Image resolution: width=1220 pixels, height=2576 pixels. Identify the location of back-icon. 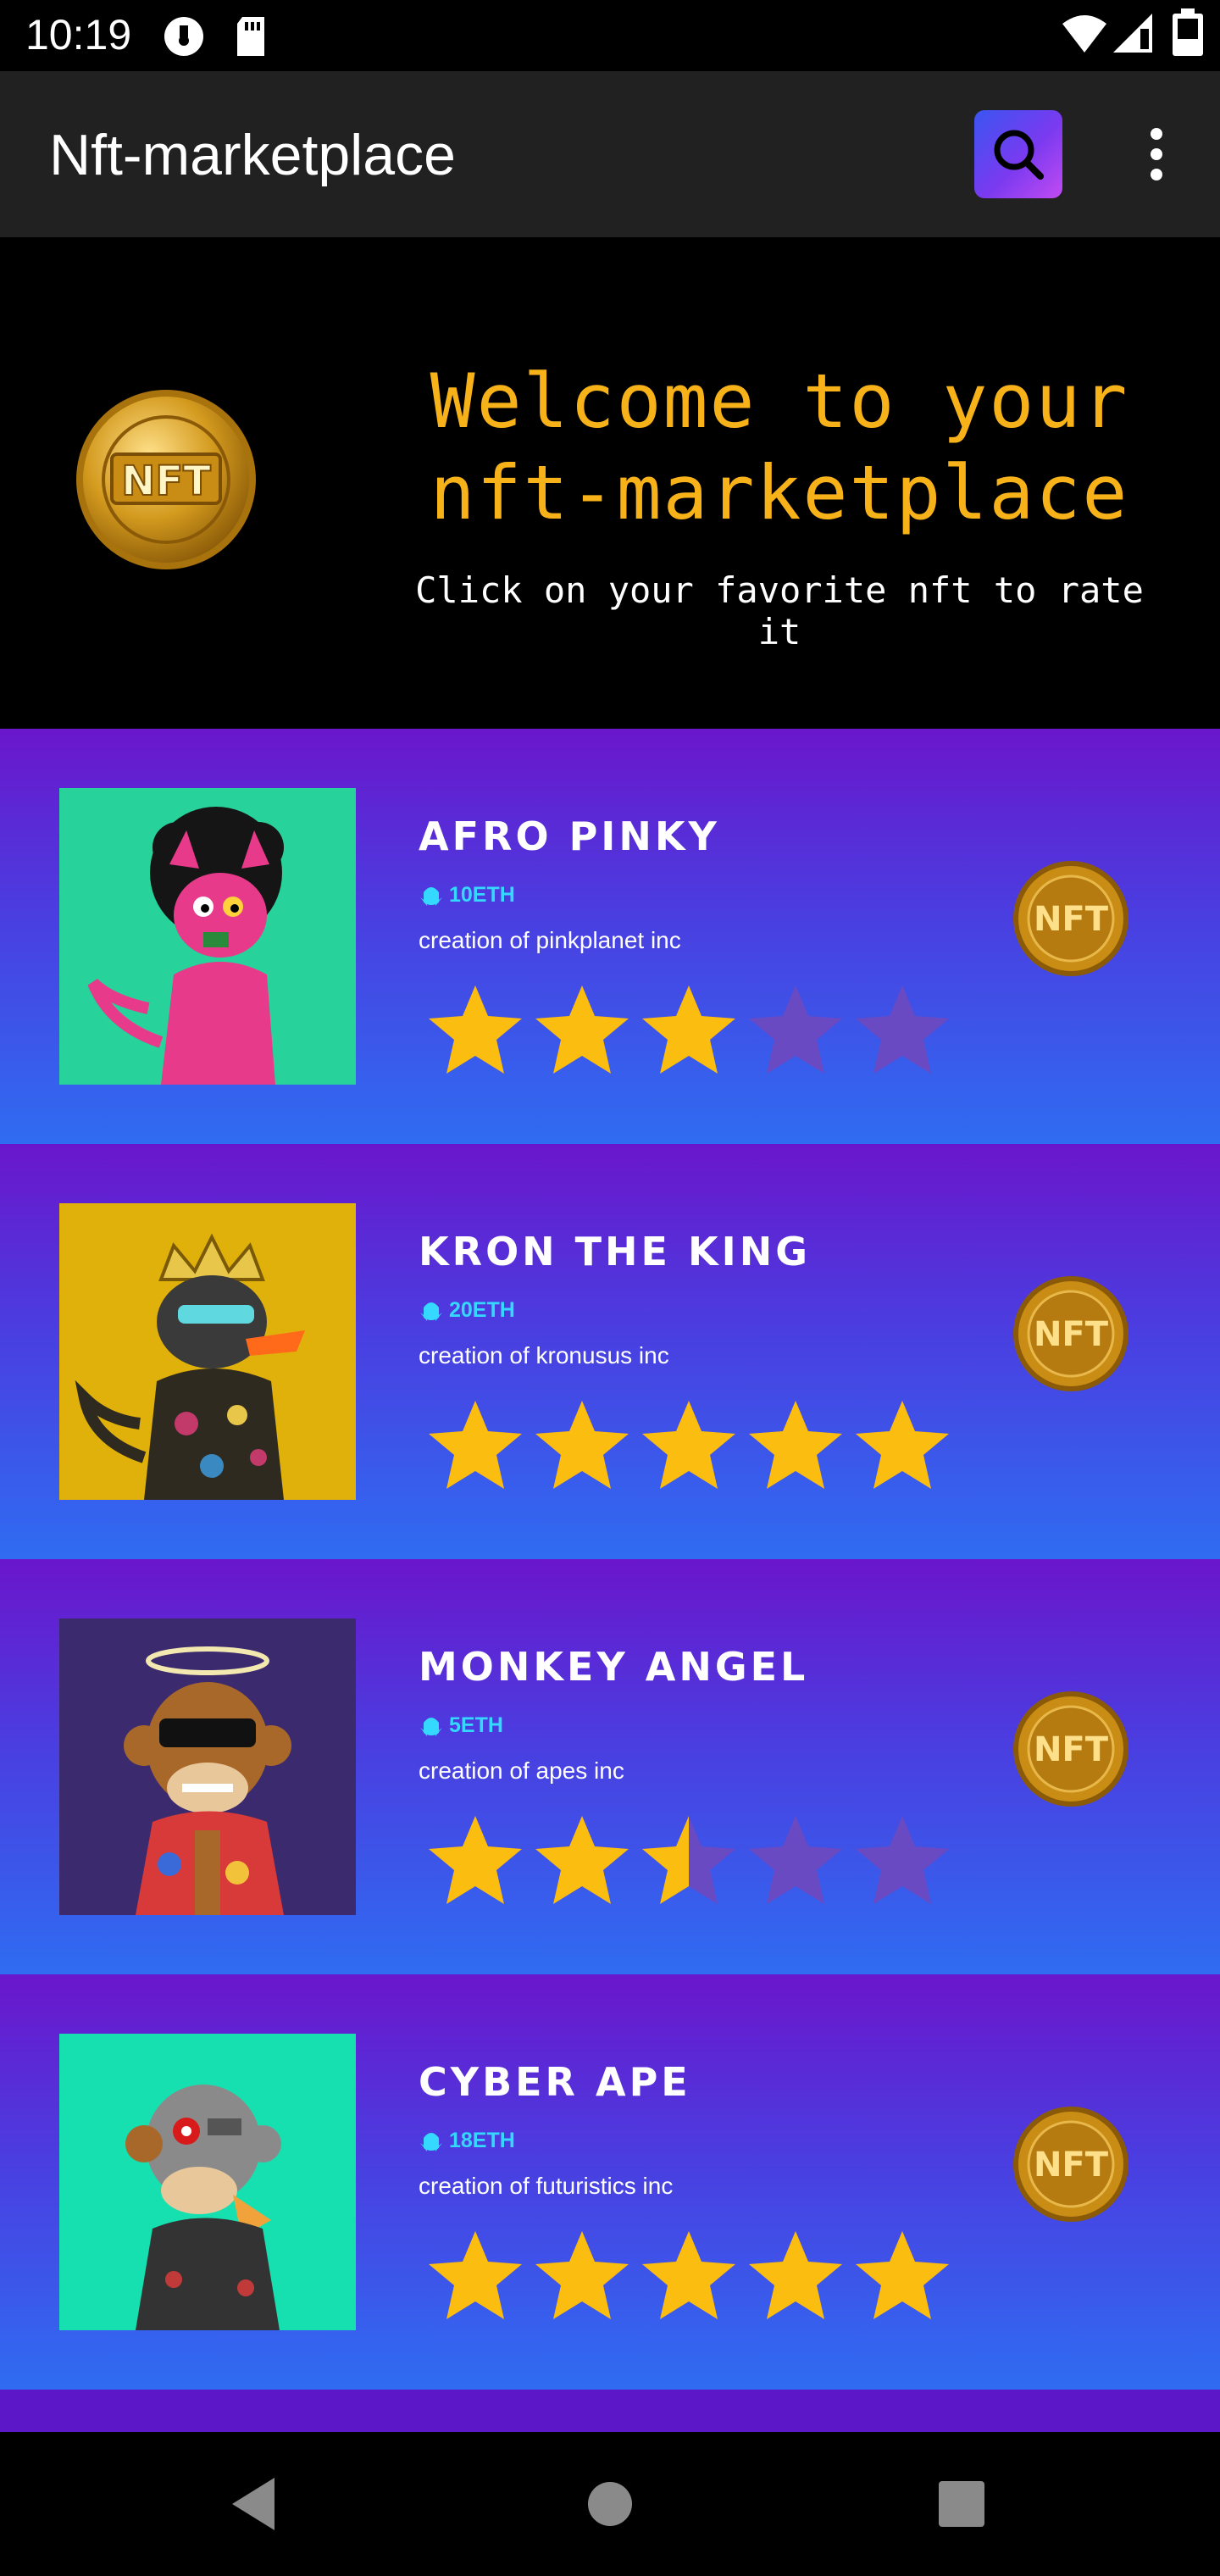
(255, 2504).